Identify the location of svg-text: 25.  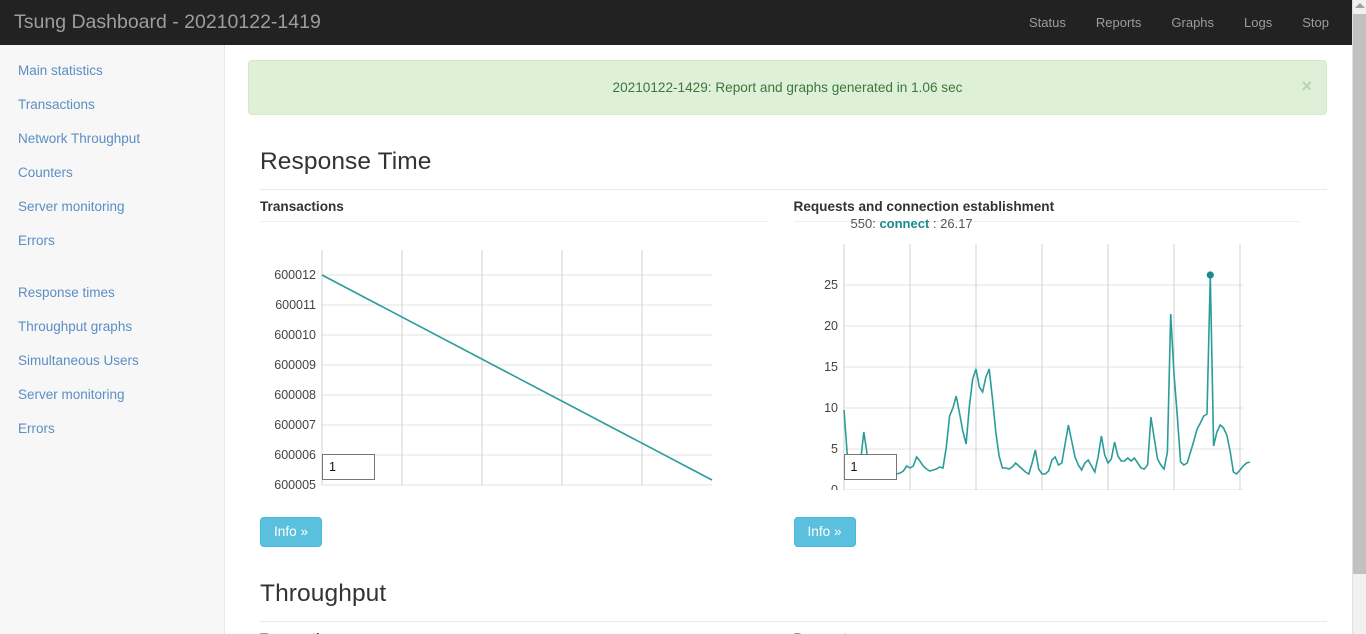
(831, 285).